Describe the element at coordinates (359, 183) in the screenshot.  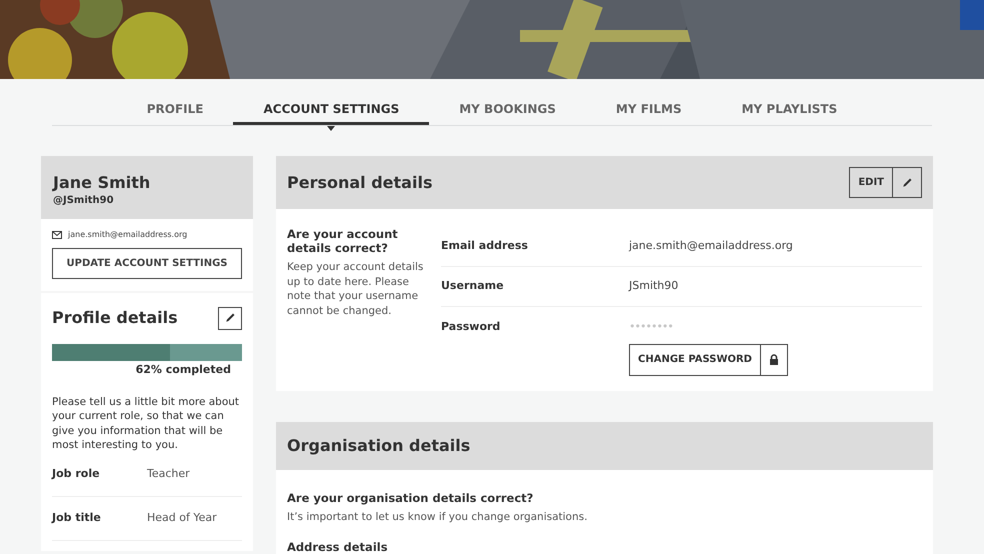
I see `panel-title: Personal details` at that location.